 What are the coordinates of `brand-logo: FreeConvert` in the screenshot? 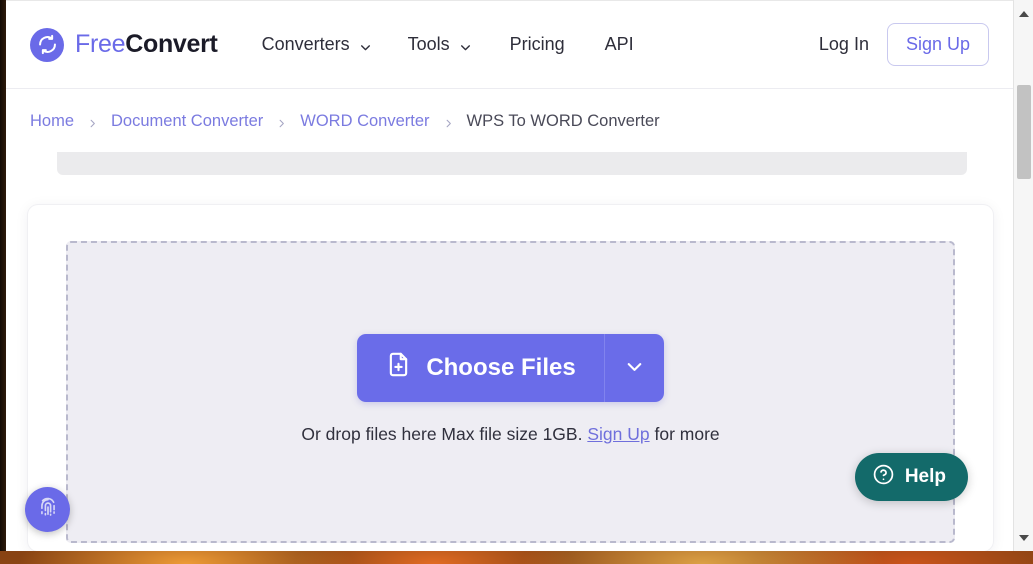 It's located at (124, 44).